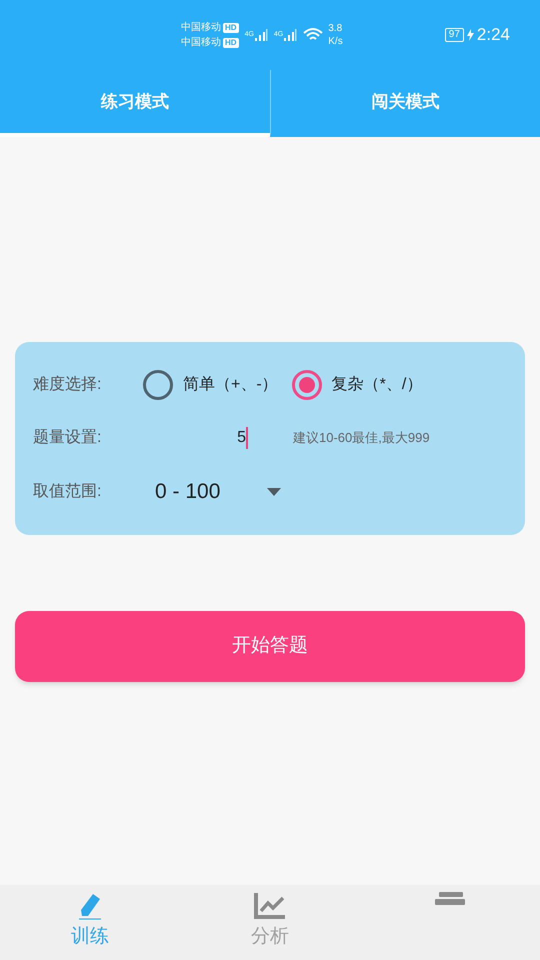  What do you see at coordinates (210, 385) in the screenshot?
I see `difficulty-radio: 简单（+、-）` at bounding box center [210, 385].